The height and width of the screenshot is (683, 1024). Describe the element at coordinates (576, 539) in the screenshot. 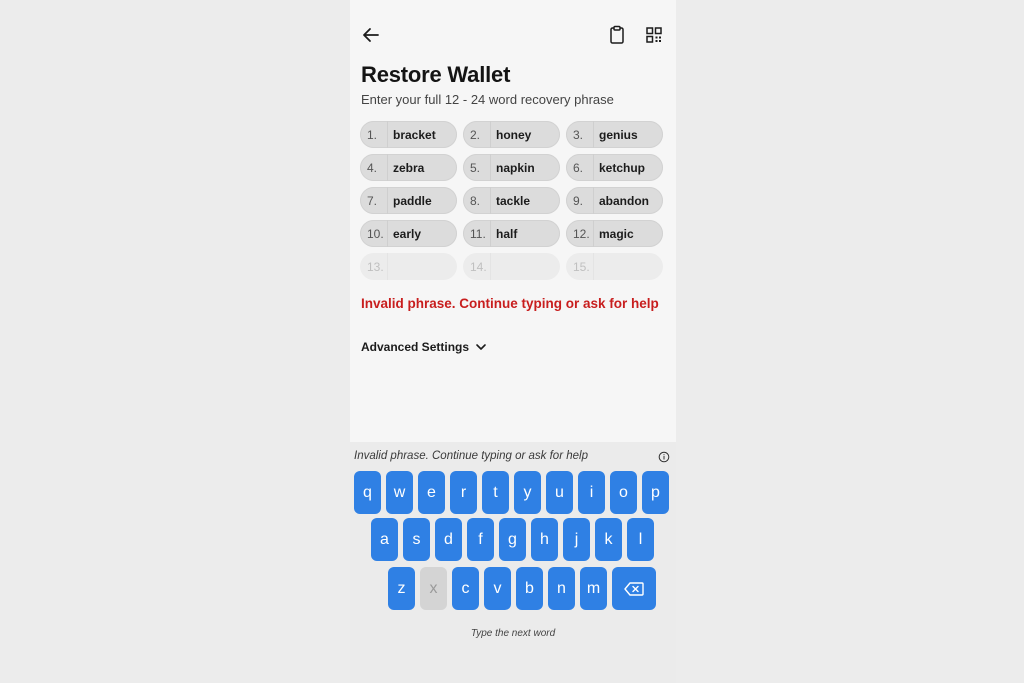

I see `key-j: j` at that location.